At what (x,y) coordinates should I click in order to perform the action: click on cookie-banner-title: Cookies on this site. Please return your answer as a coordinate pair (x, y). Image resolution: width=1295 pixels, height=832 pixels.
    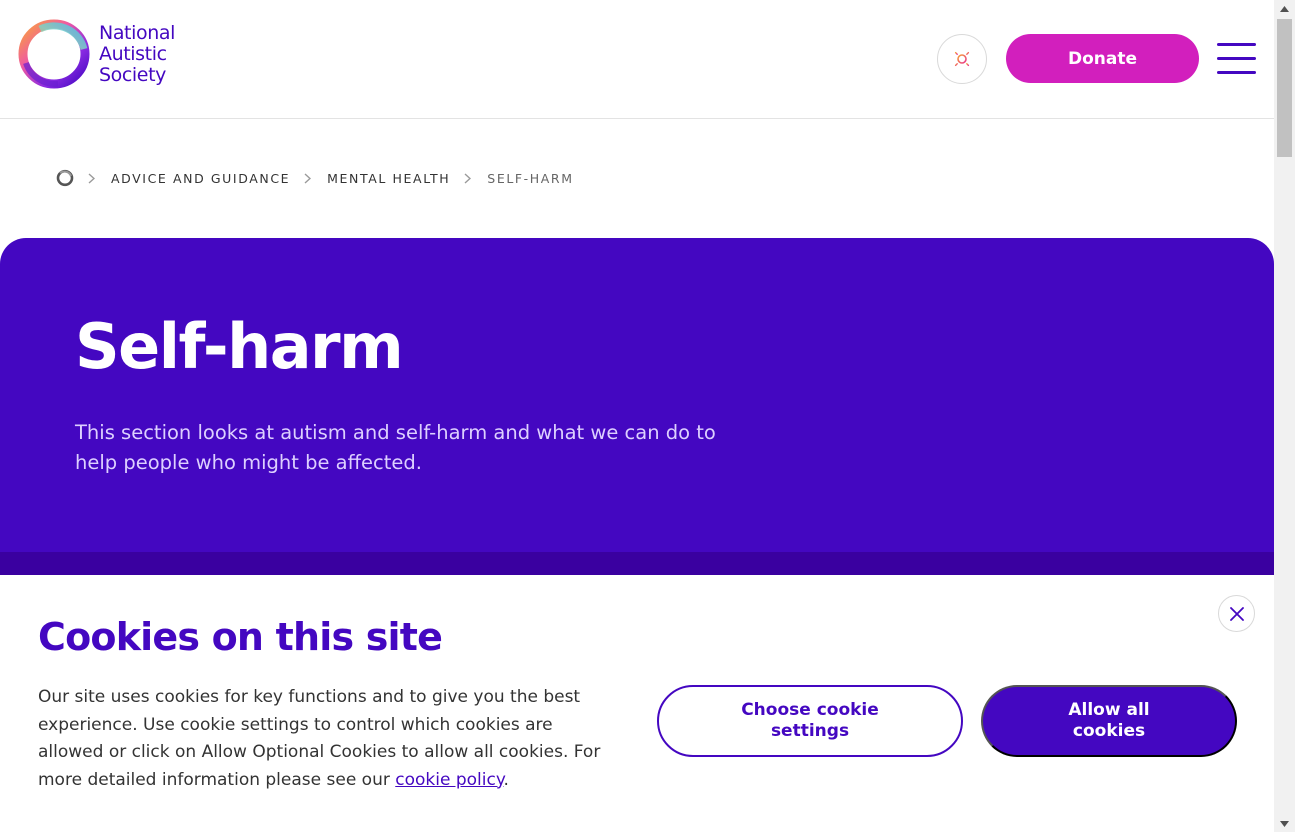
    Looking at the image, I should click on (240, 637).